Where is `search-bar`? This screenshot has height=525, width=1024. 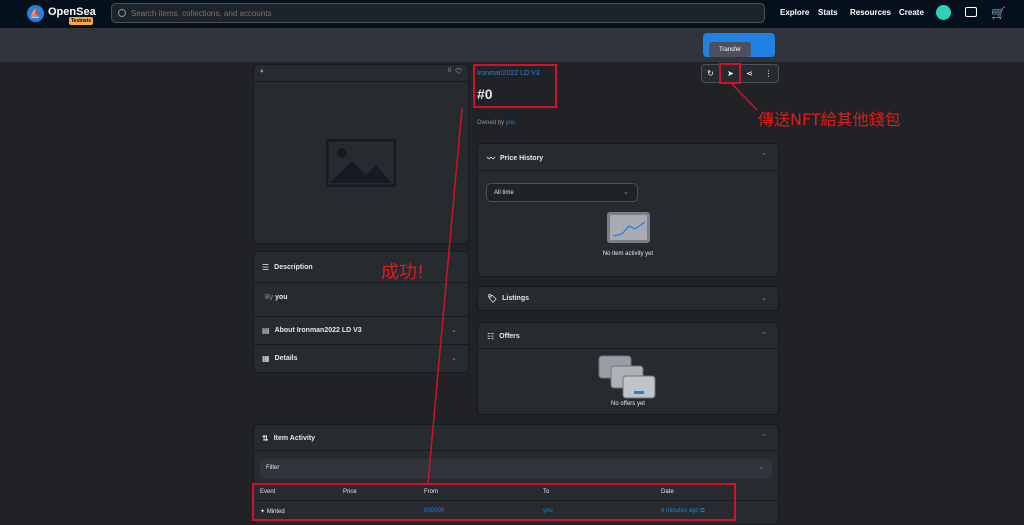
search-bar is located at coordinates (438, 13).